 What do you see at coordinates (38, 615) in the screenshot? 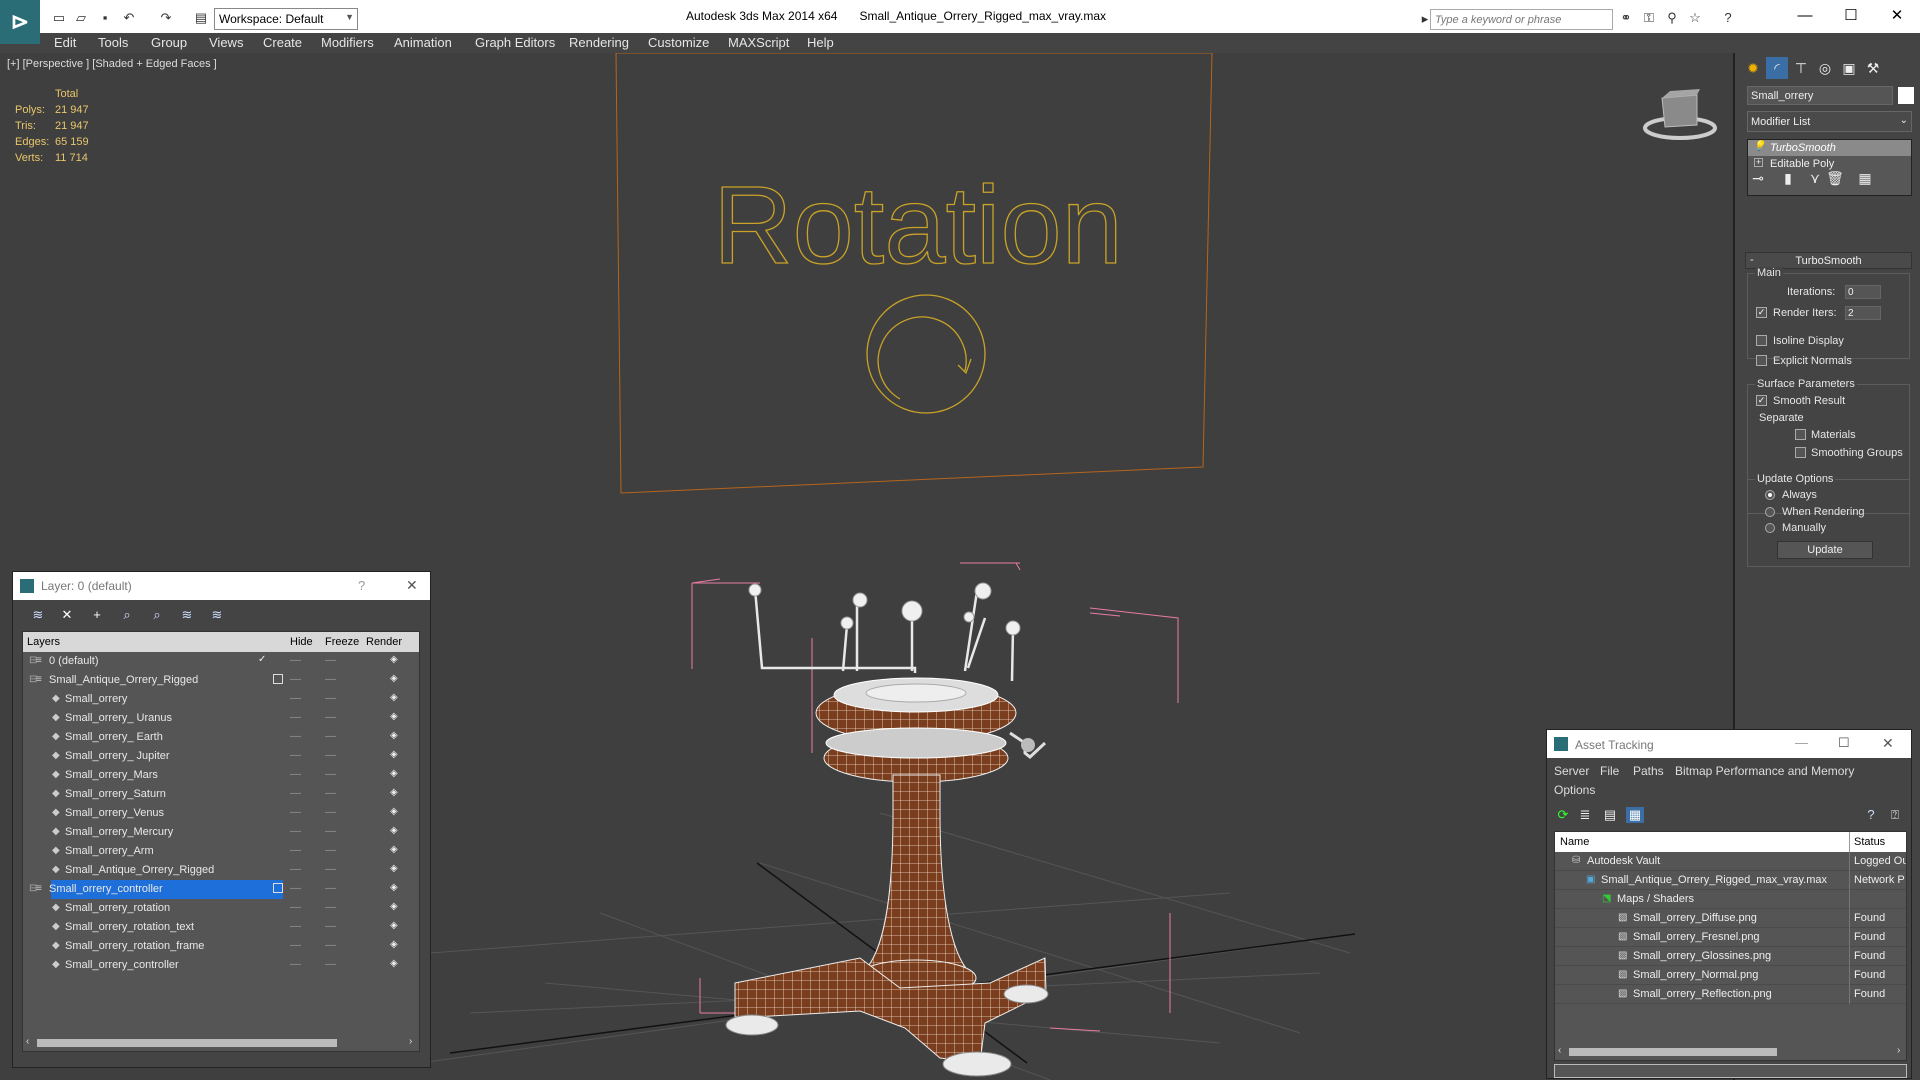
I see `create-layer-icon: ≋` at bounding box center [38, 615].